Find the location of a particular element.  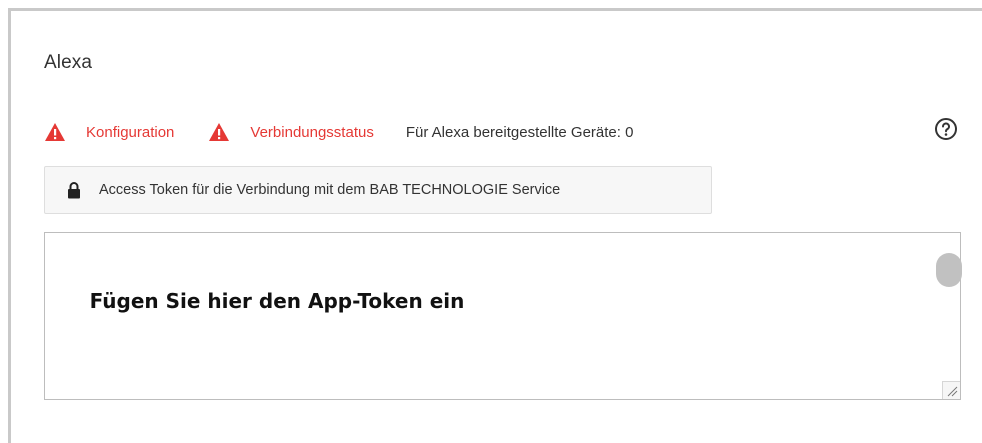

connection-label: Verbindungsstatus is located at coordinates (312, 132).